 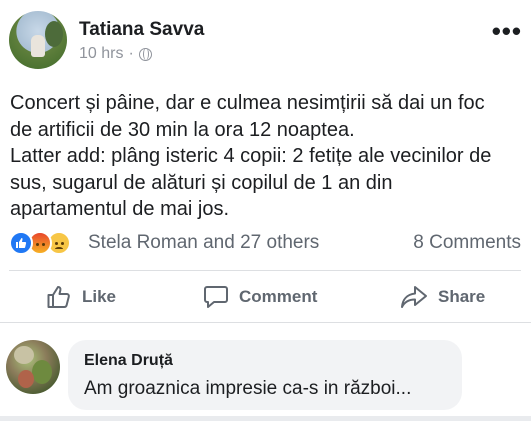 I want to click on like-icon, so click(x=21, y=243).